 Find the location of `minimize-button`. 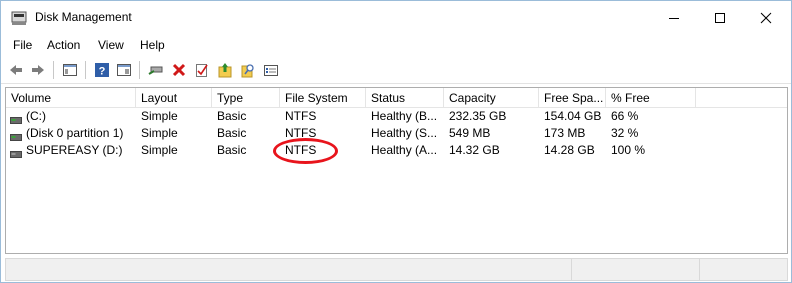

minimize-button is located at coordinates (674, 17).